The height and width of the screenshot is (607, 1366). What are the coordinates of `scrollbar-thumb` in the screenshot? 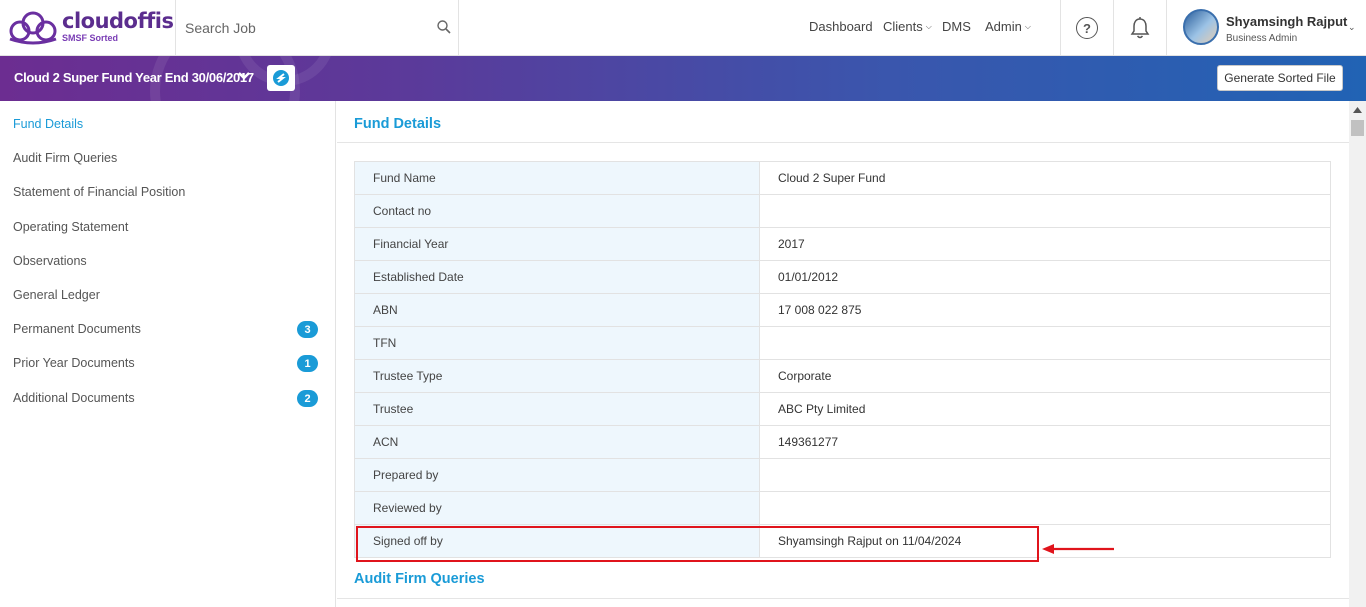 It's located at (1357, 128).